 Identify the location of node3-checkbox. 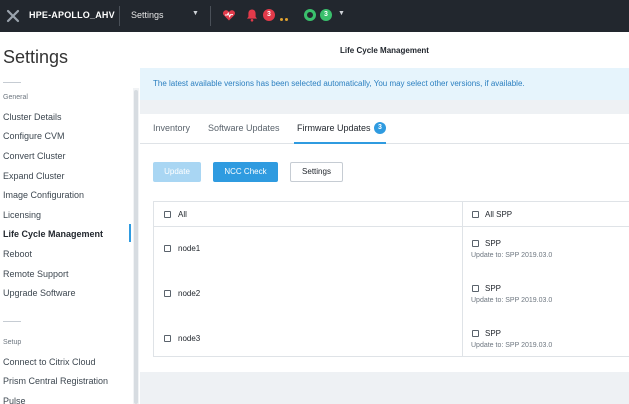
(167, 338).